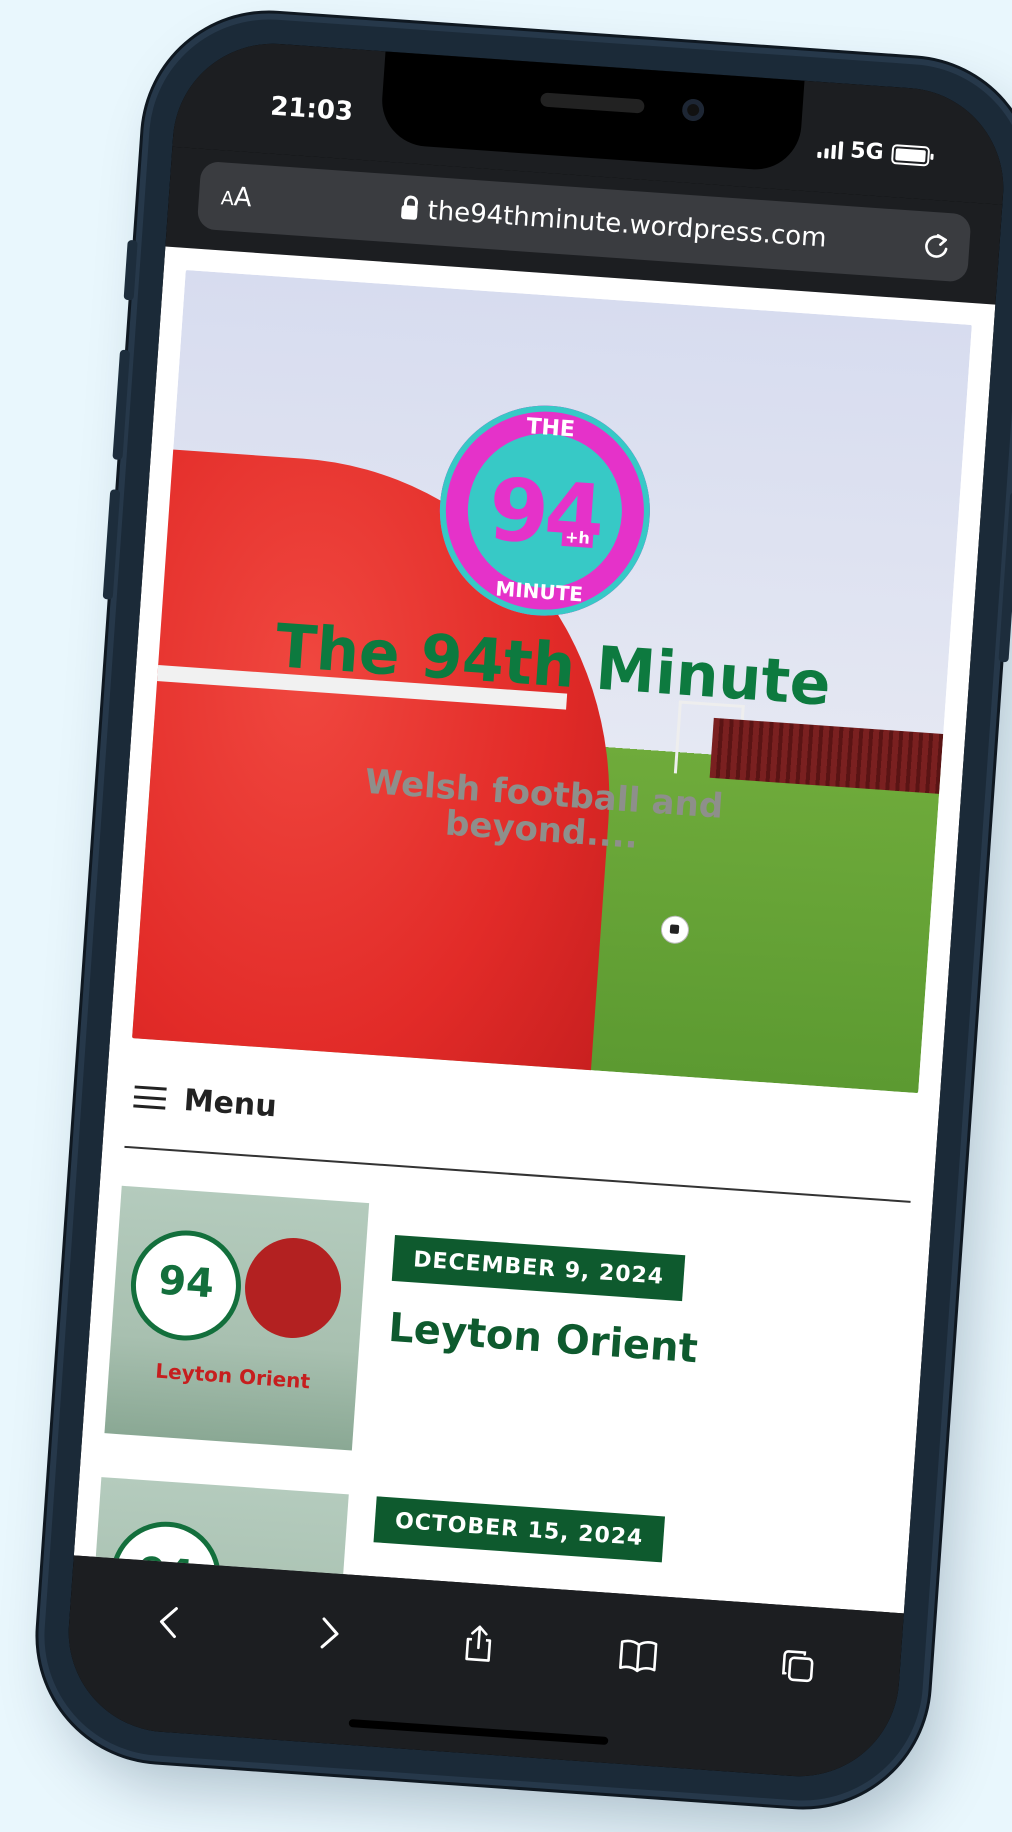 The height and width of the screenshot is (1832, 1012). What do you see at coordinates (150, 1097) in the screenshot?
I see `hamburger-icon` at bounding box center [150, 1097].